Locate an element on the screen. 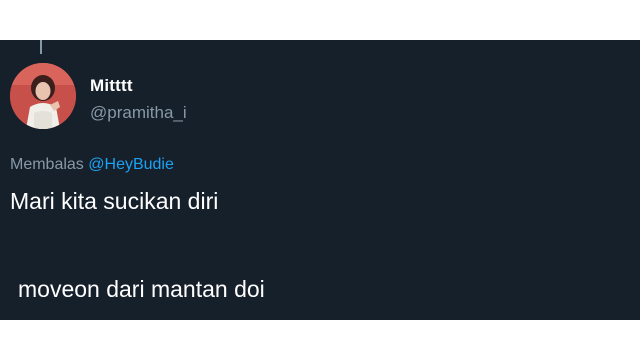  thread-connector-line is located at coordinates (41, 47).